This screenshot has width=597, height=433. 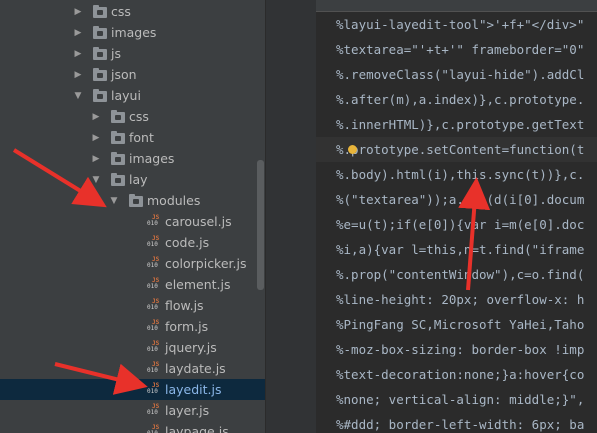 What do you see at coordinates (59, 178) in the screenshot?
I see `arrow-to-modules` at bounding box center [59, 178].